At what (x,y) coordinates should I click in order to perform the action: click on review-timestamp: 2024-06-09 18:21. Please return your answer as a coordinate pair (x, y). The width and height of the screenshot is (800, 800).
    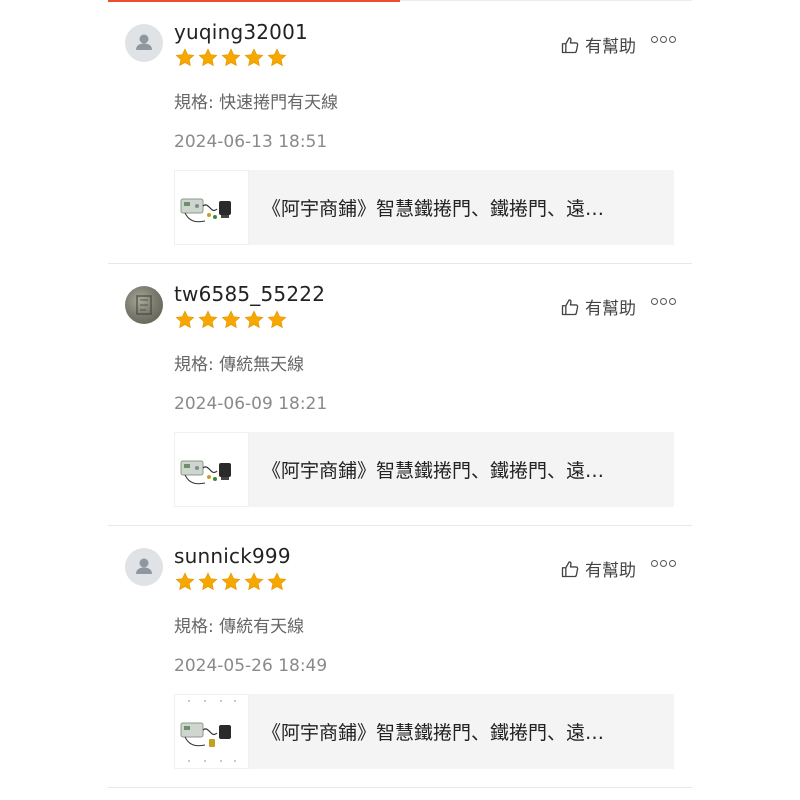
    Looking at the image, I should click on (251, 404).